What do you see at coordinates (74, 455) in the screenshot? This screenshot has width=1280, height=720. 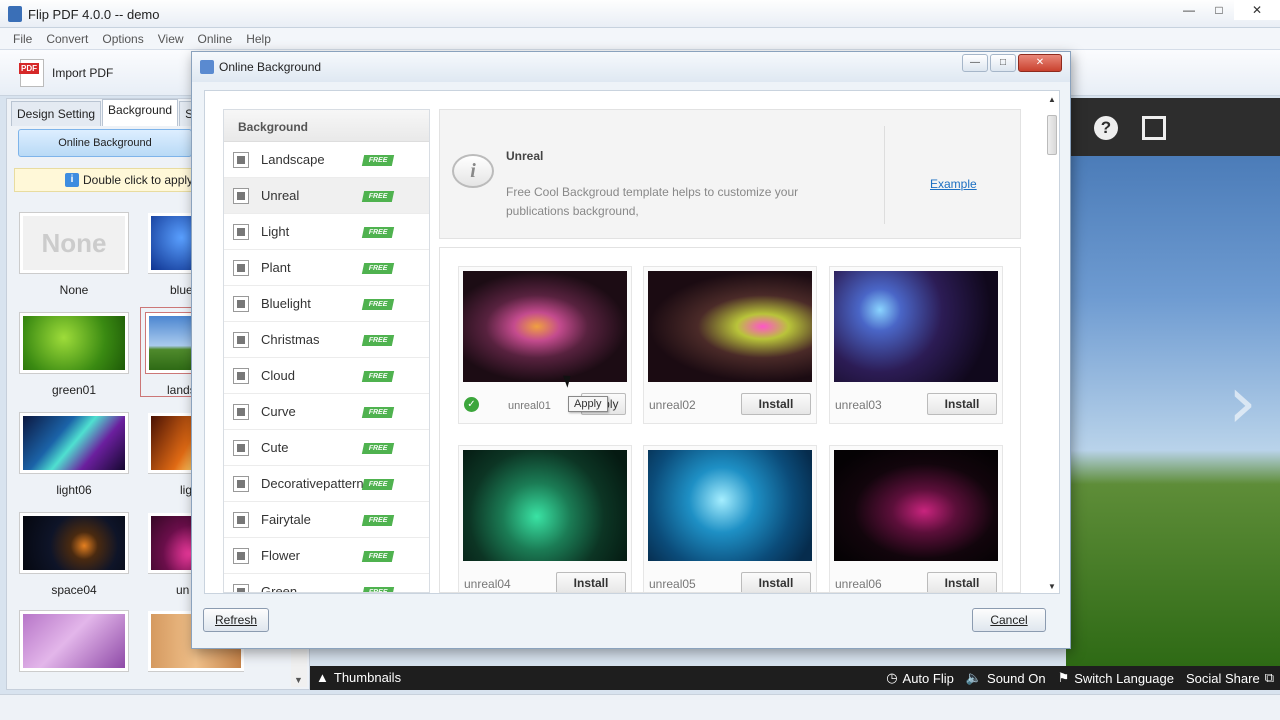 I see `thumb-light06: light06` at bounding box center [74, 455].